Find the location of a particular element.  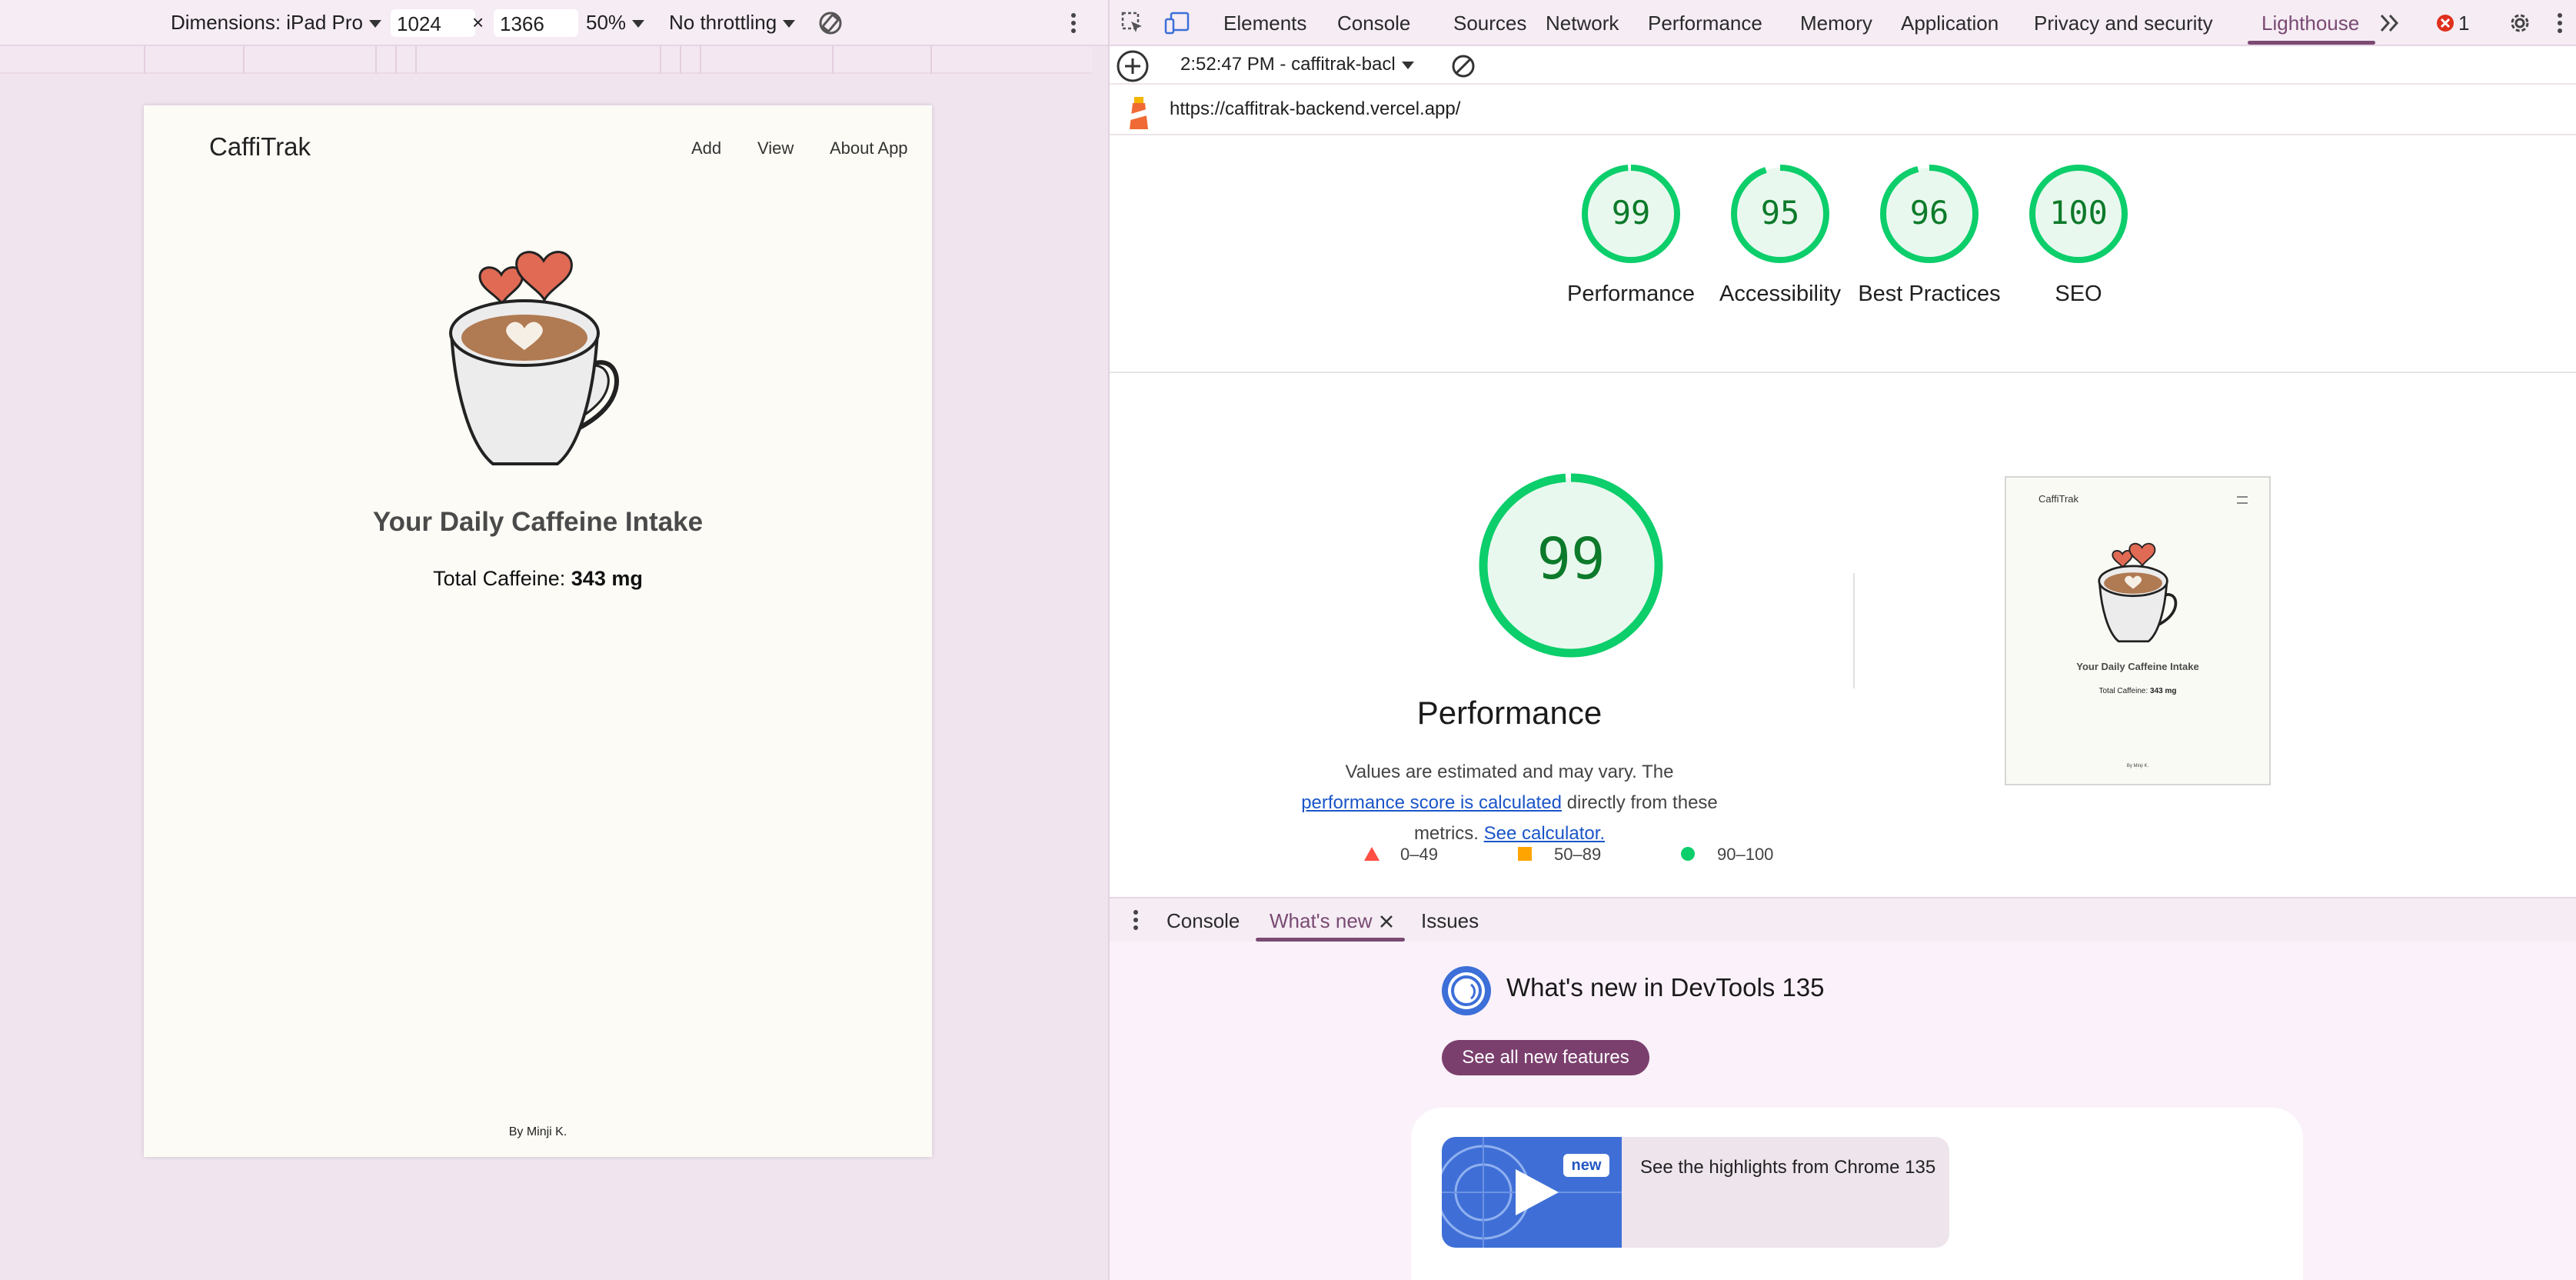

thumb-cup-illustration is located at coordinates (2138, 592).